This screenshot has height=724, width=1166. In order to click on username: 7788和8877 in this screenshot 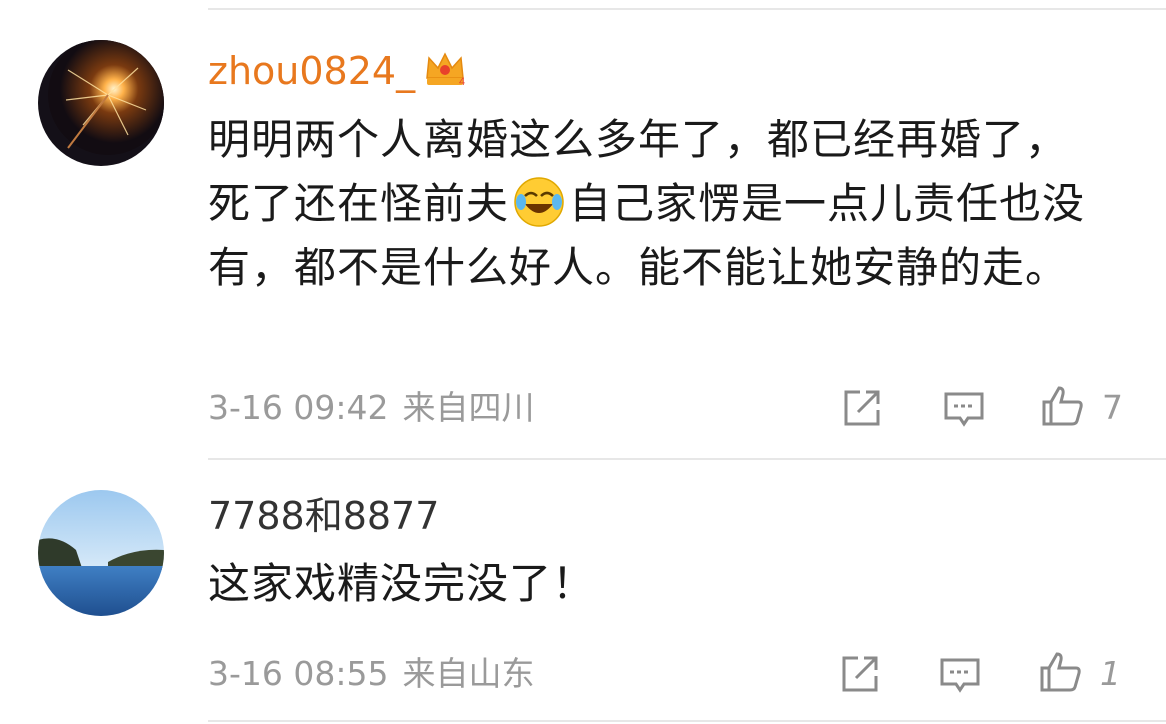, I will do `click(323, 516)`.